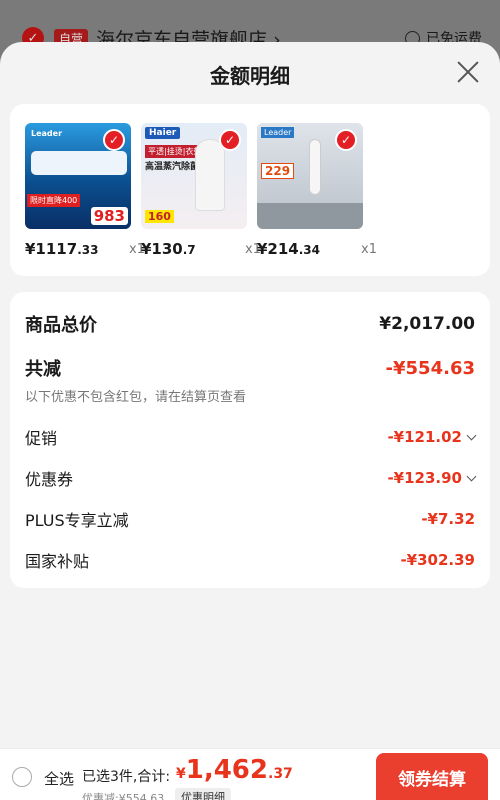  What do you see at coordinates (310, 216) in the screenshot?
I see `sink-icon` at bounding box center [310, 216].